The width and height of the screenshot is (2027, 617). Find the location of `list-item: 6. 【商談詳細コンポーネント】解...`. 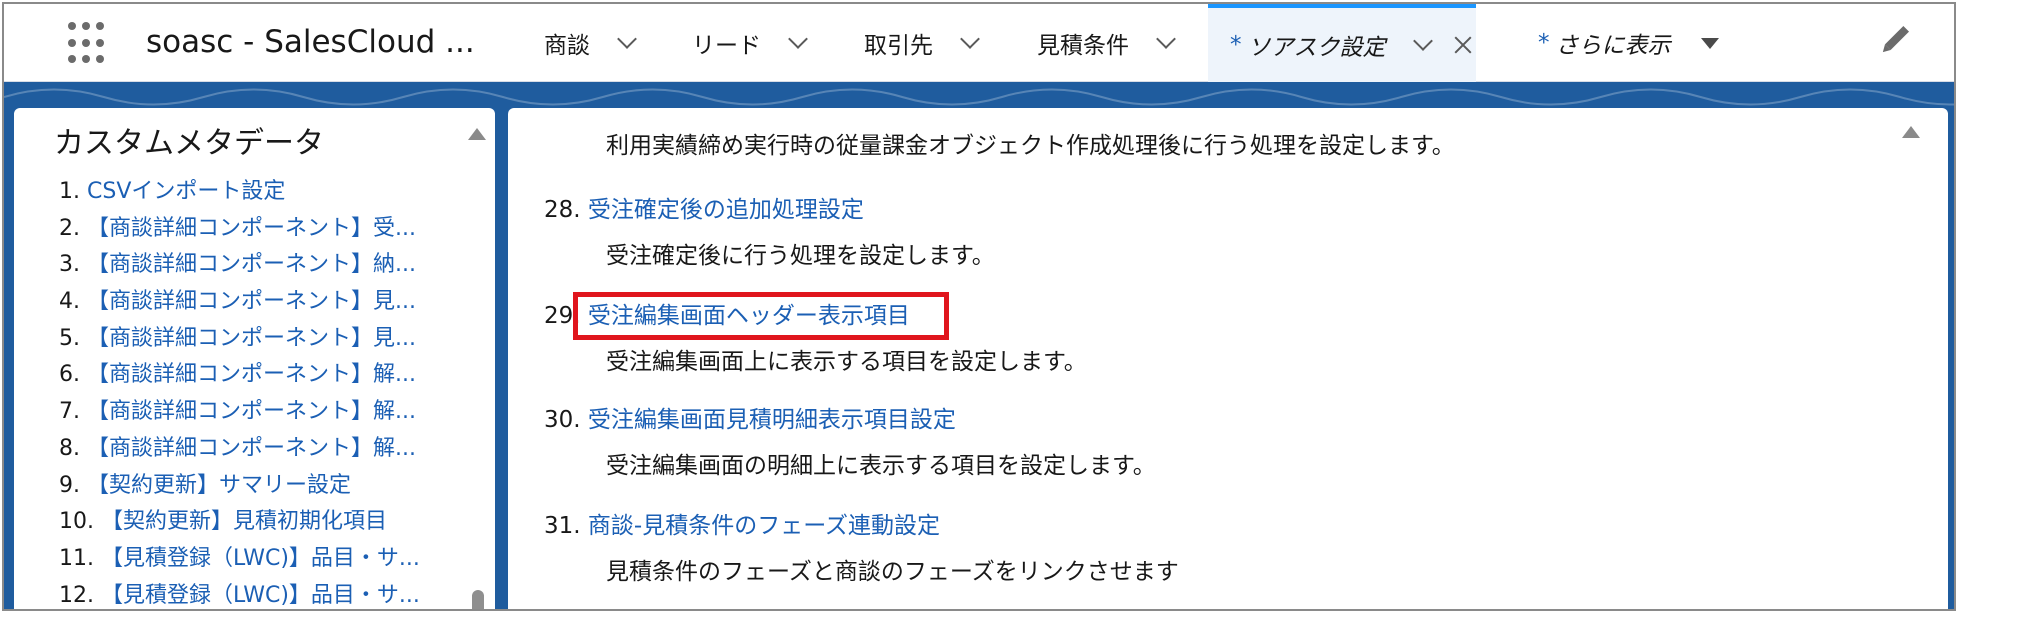

list-item: 6. 【商談詳細コンポーネント】解... is located at coordinates (239, 375).